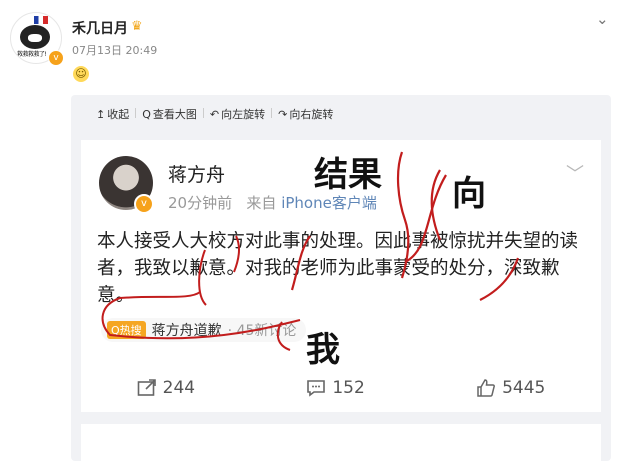  What do you see at coordinates (469, 194) in the screenshot?
I see `handwritten-word-toward: 向` at bounding box center [469, 194].